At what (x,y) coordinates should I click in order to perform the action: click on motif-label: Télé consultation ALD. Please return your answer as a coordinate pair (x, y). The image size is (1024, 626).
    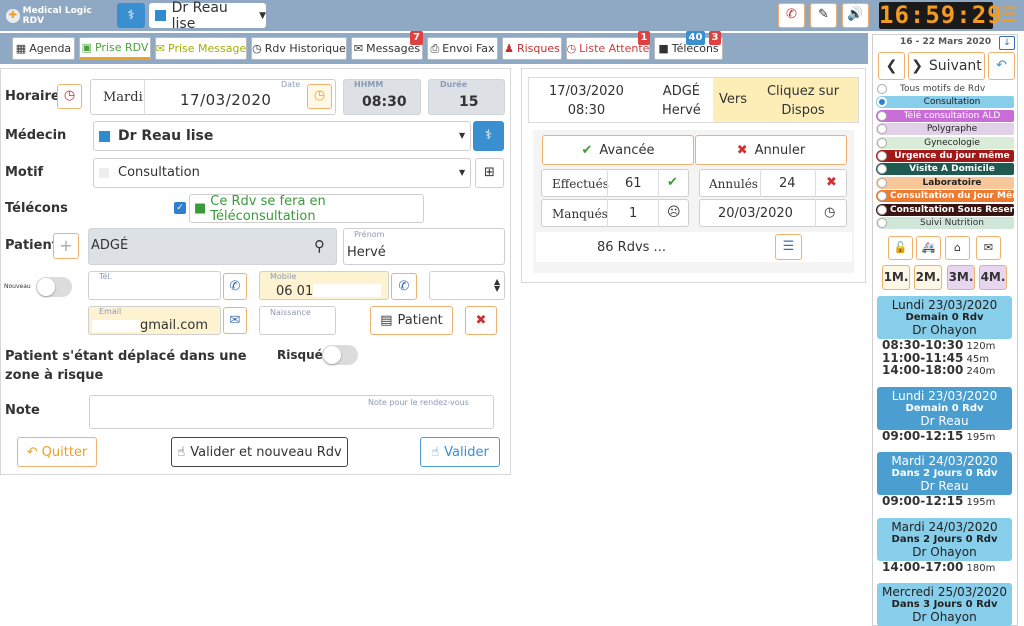
    Looking at the image, I should click on (952, 115).